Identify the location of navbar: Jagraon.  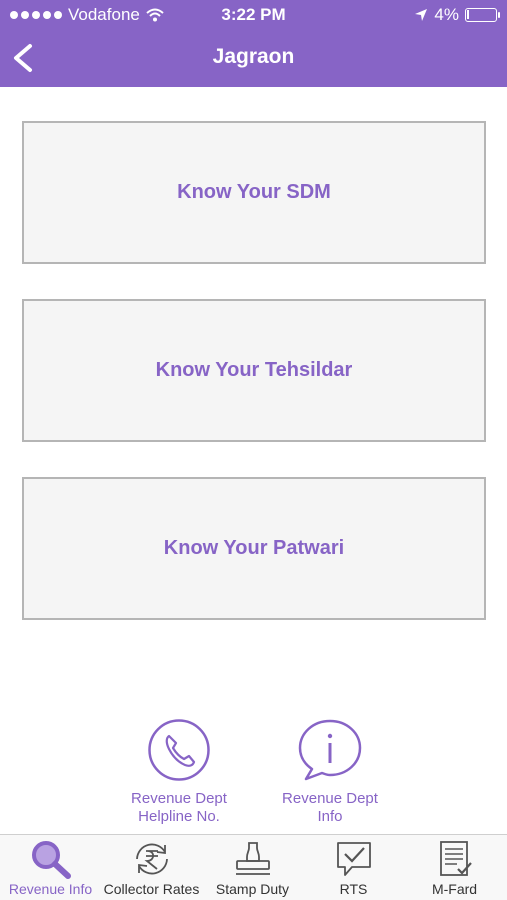
(253, 58).